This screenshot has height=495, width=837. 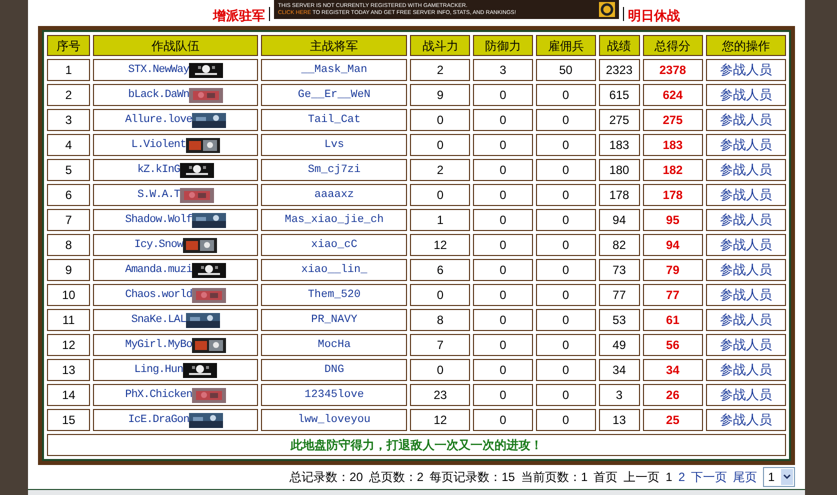 What do you see at coordinates (334, 145) in the screenshot?
I see `general-name: Lvs` at bounding box center [334, 145].